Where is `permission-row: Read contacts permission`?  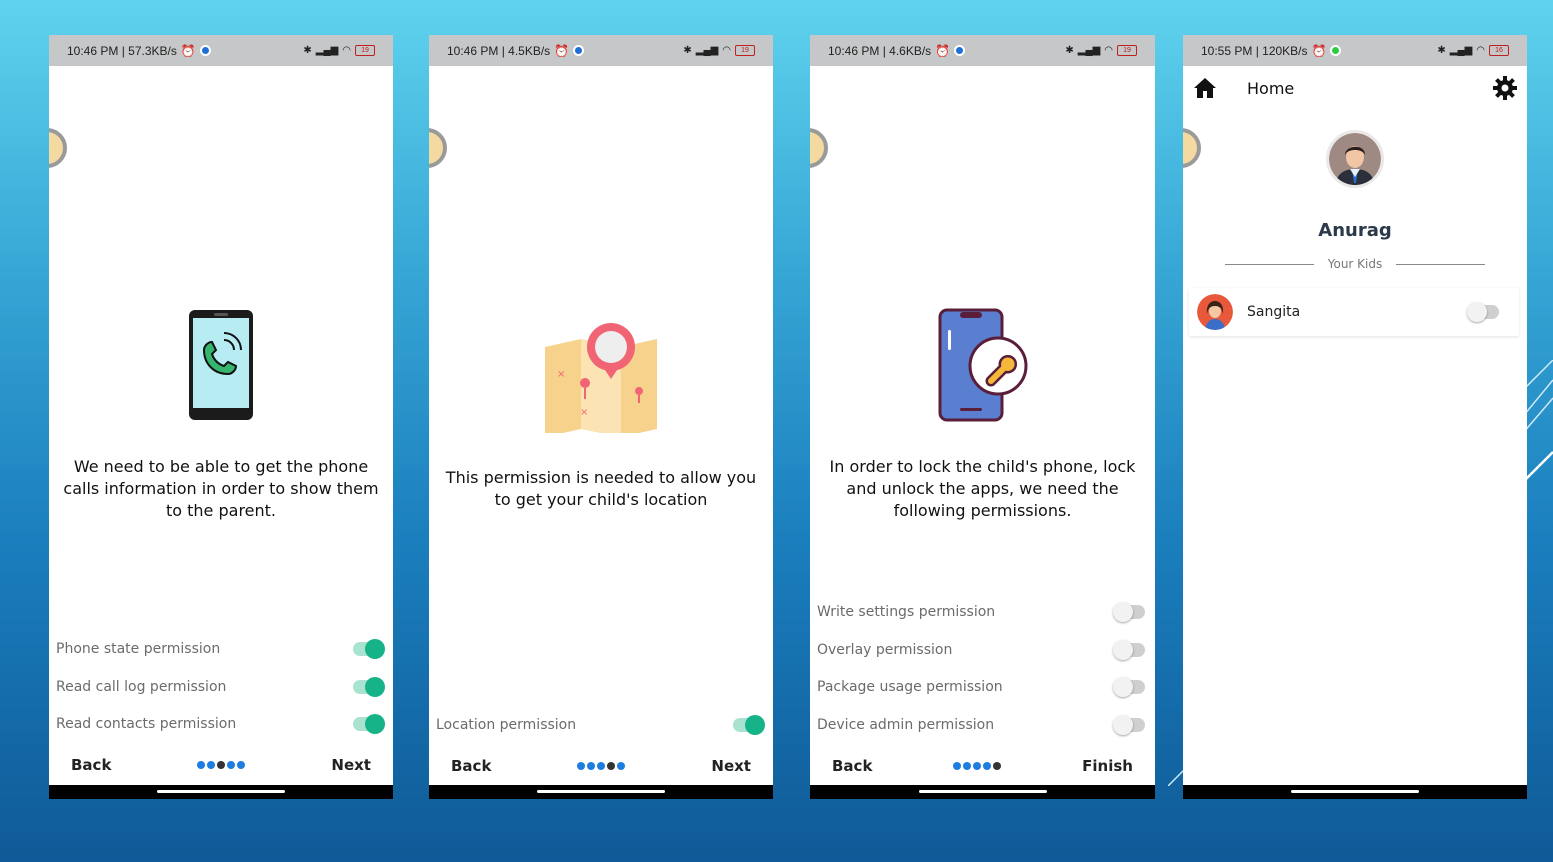
permission-row: Read contacts permission is located at coordinates (220, 724).